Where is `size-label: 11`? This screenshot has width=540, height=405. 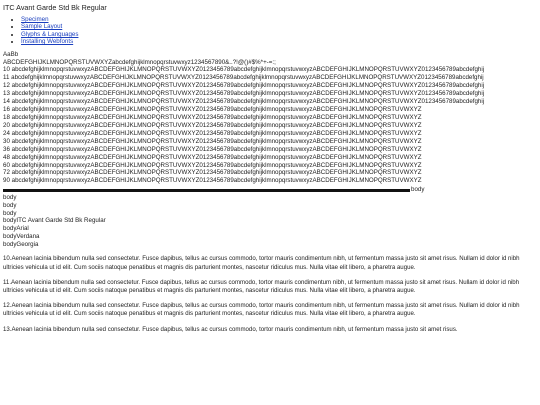
size-label: 11 is located at coordinates (6, 78).